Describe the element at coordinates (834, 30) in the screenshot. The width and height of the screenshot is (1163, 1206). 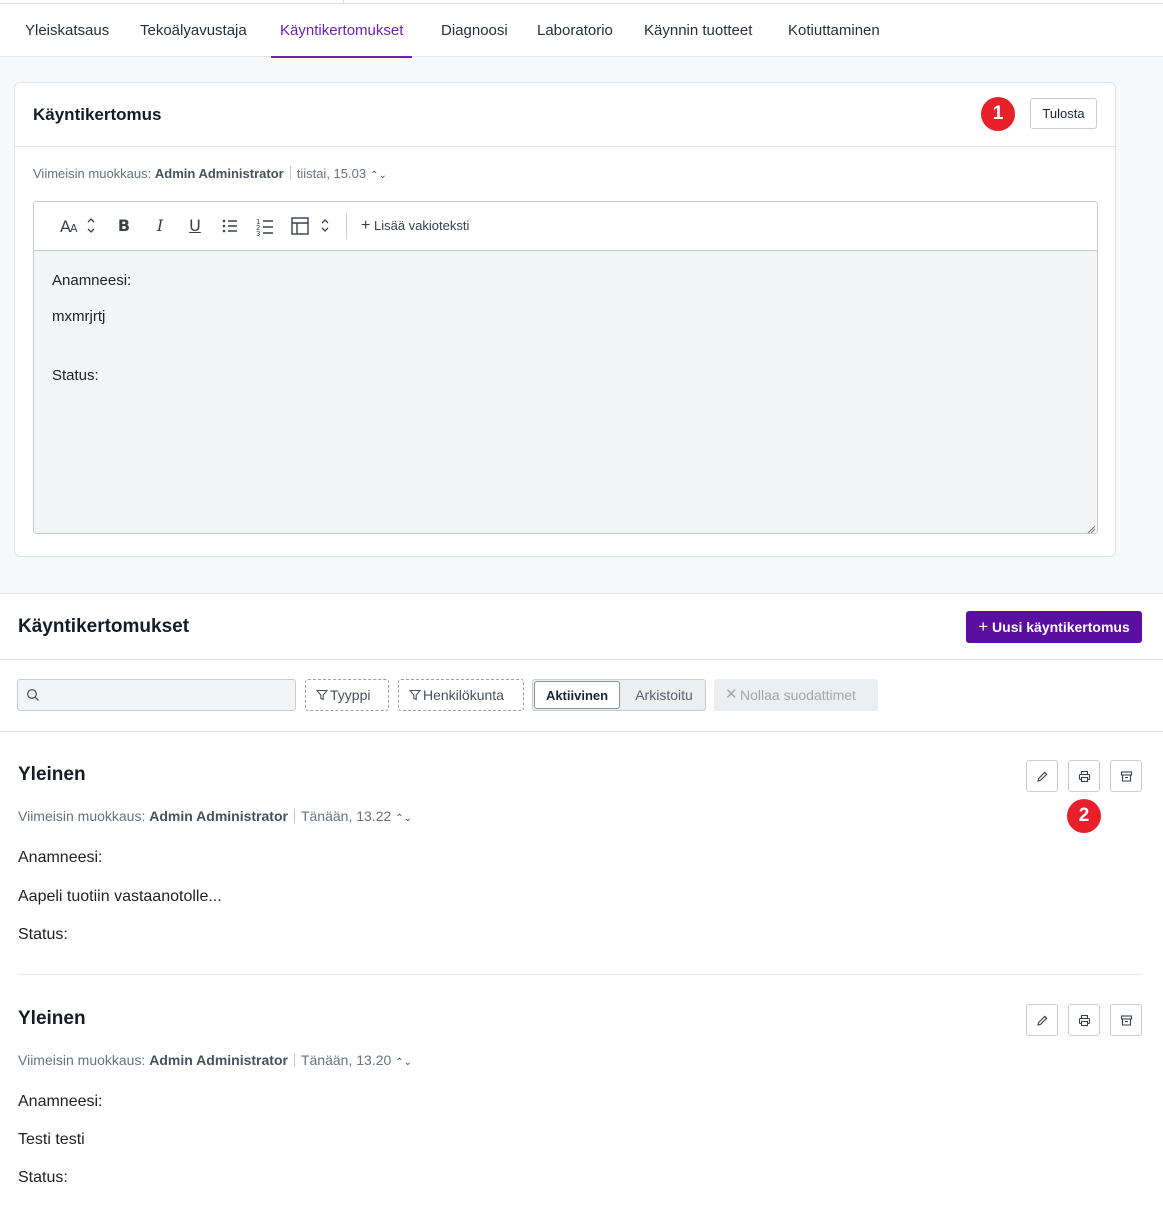
I see `tab-kotiuttaminen: Kotiuttaminen` at that location.